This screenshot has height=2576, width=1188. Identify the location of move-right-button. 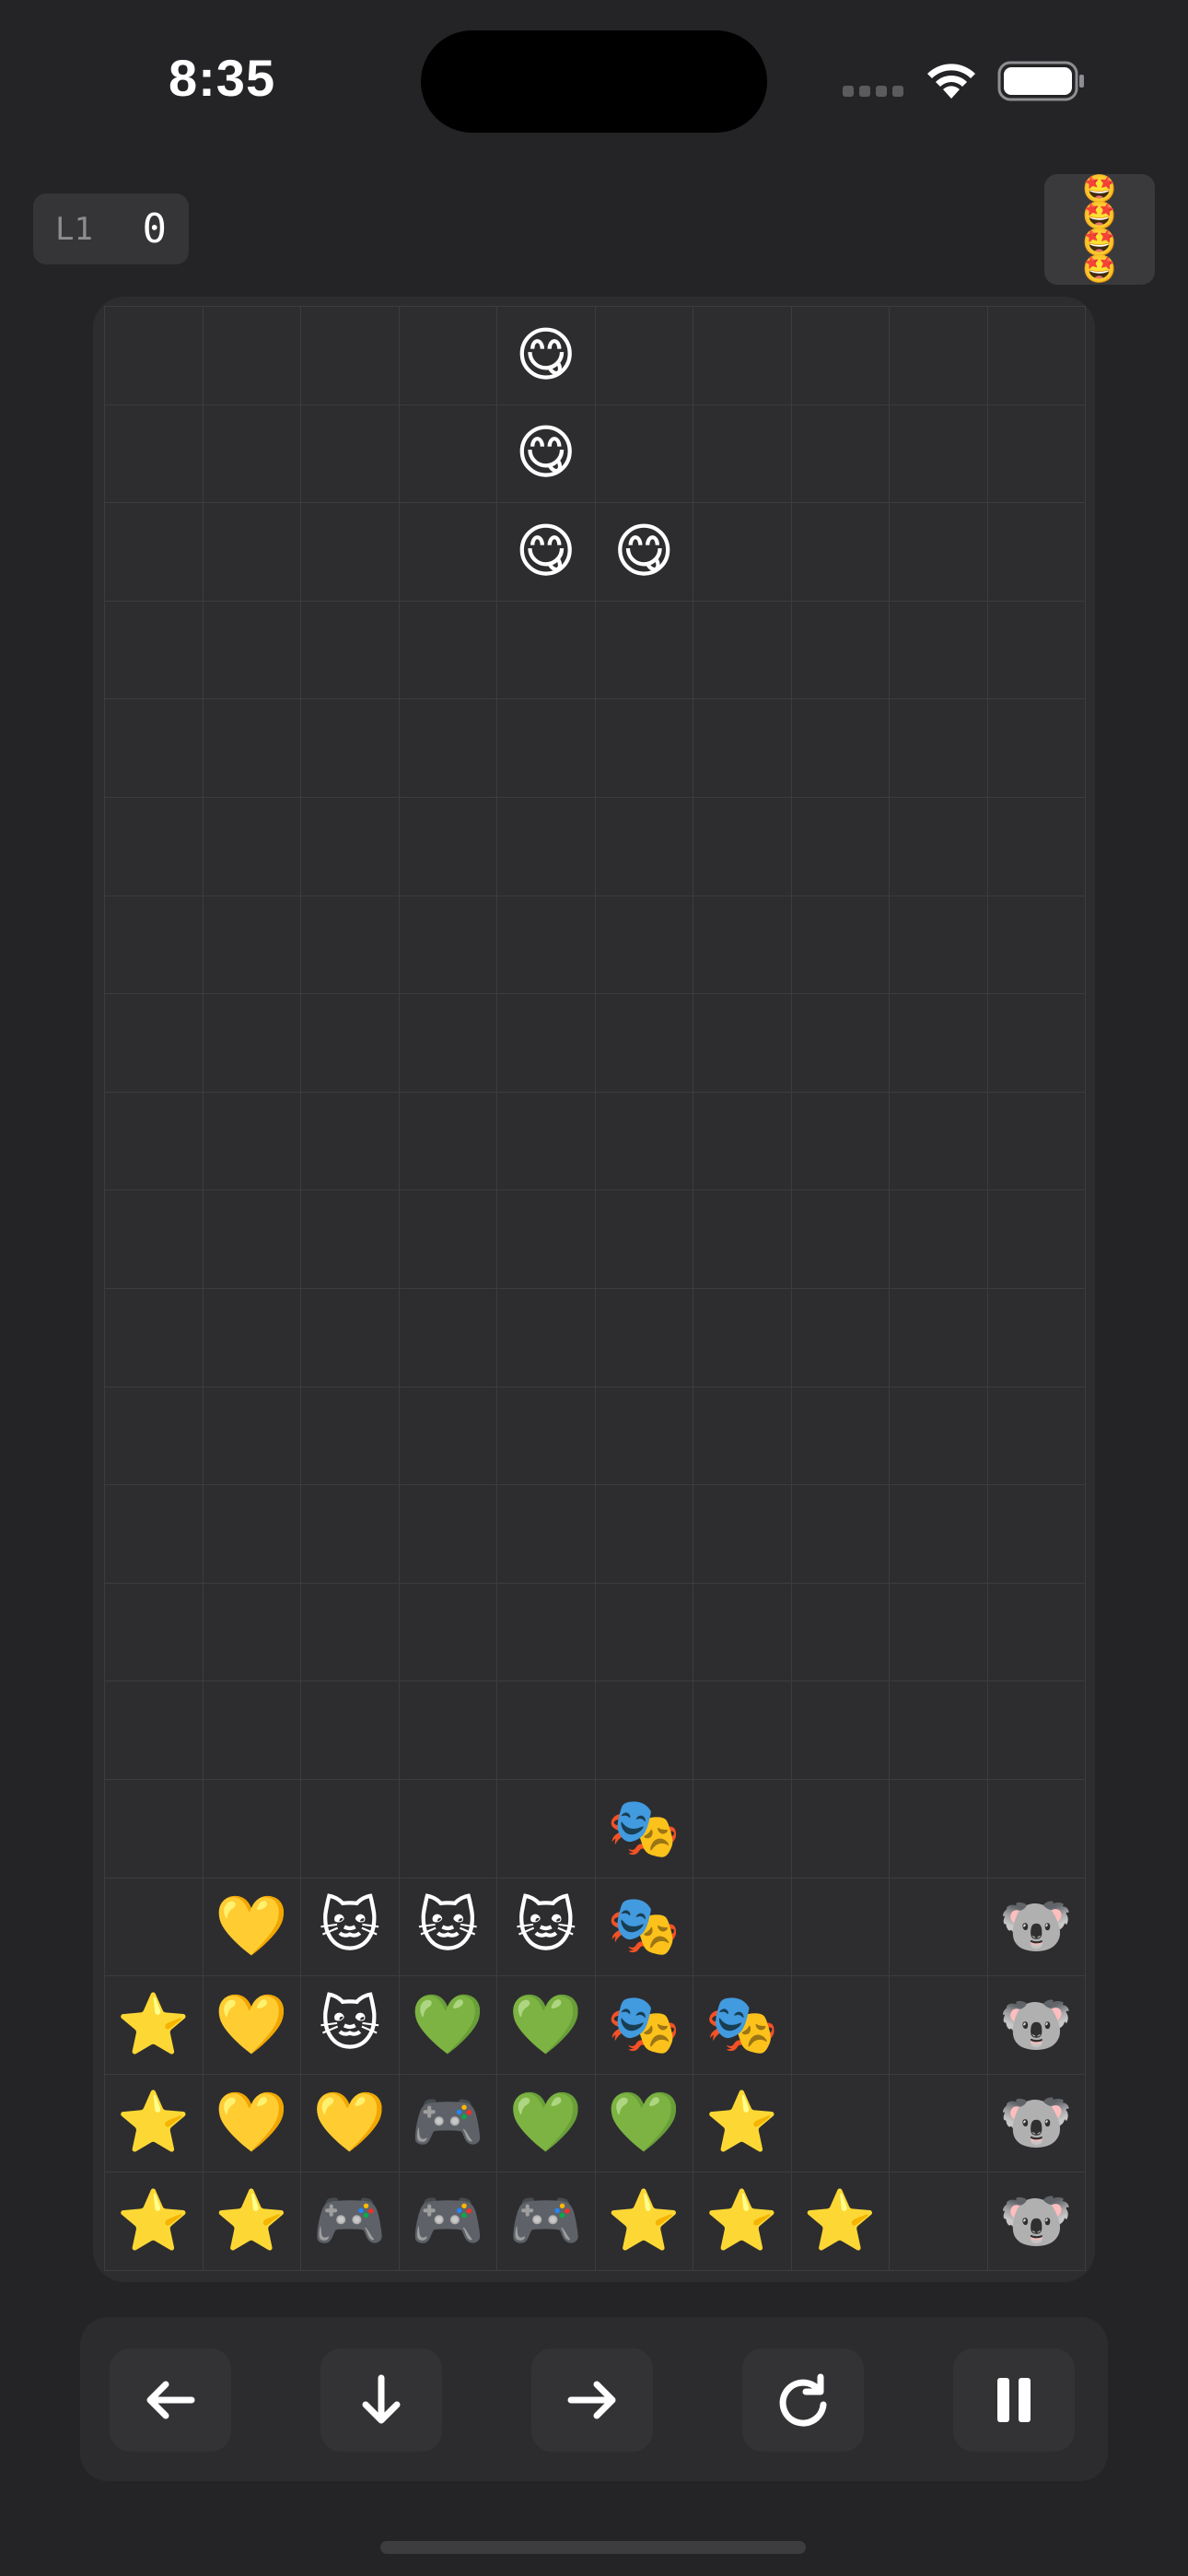
(592, 2400).